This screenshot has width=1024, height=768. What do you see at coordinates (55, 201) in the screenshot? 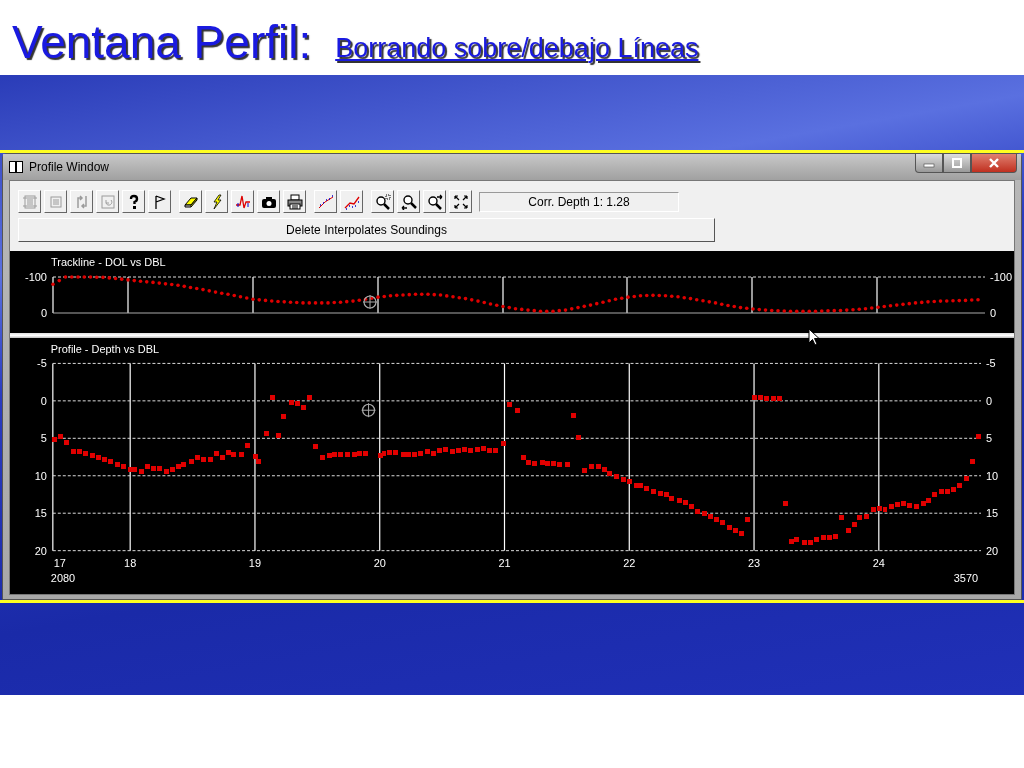
I see `list-icon` at bounding box center [55, 201].